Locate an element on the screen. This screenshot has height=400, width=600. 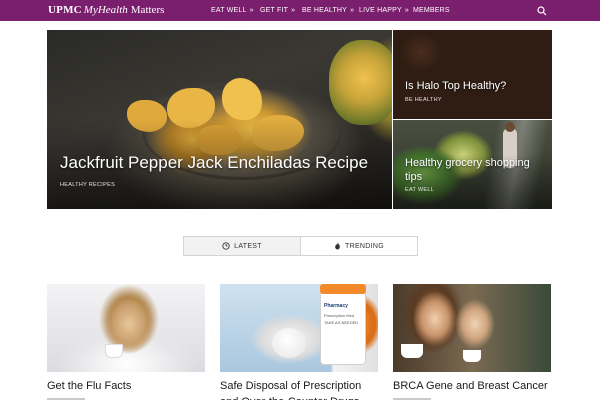
nav-item-label: BE HEALTHY is located at coordinates (325, 10).